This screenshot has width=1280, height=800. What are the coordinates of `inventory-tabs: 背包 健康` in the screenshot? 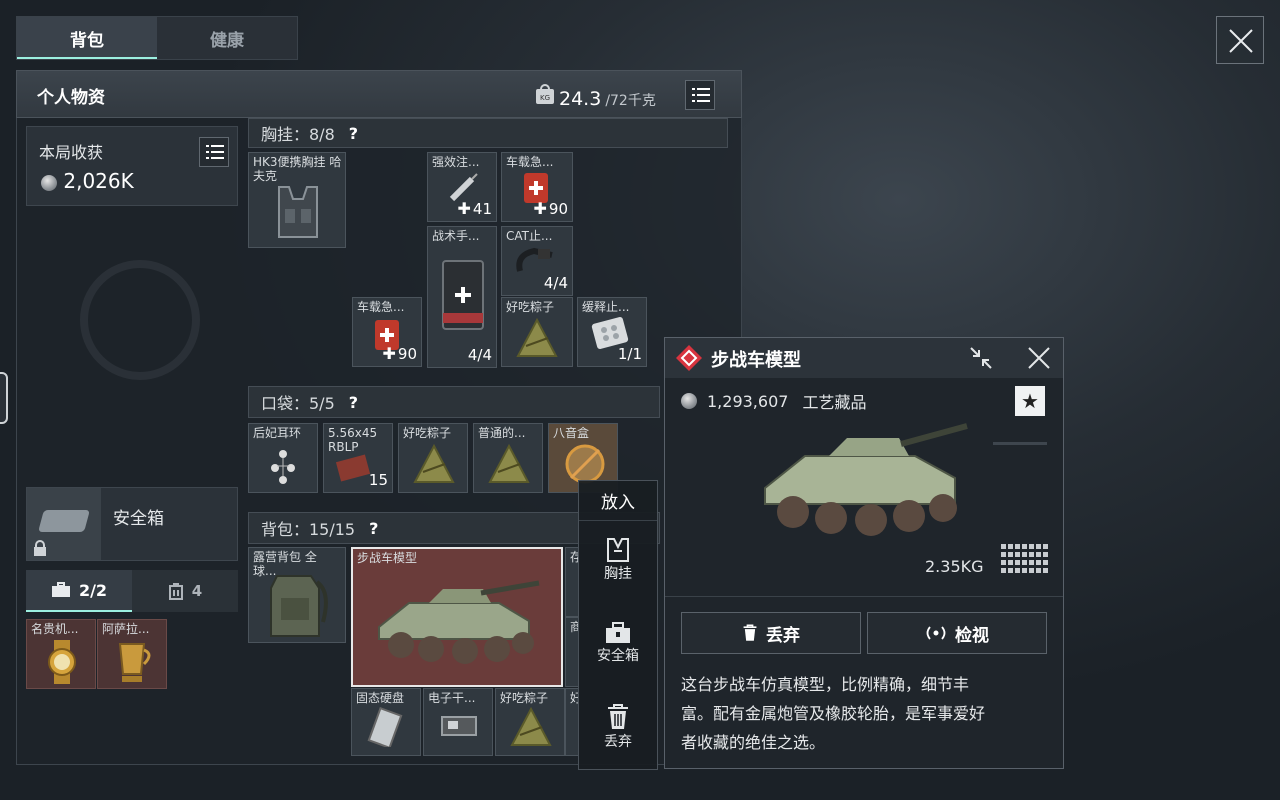 It's located at (157, 38).